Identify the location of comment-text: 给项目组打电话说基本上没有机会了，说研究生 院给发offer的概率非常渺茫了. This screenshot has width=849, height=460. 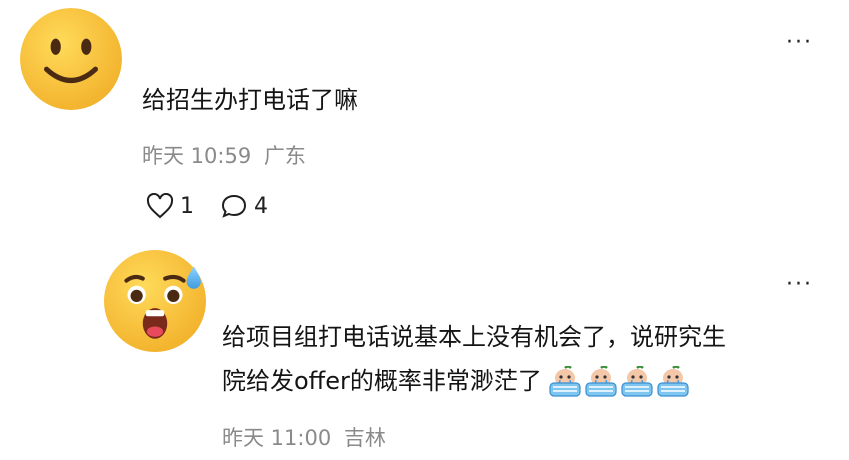
(527, 359).